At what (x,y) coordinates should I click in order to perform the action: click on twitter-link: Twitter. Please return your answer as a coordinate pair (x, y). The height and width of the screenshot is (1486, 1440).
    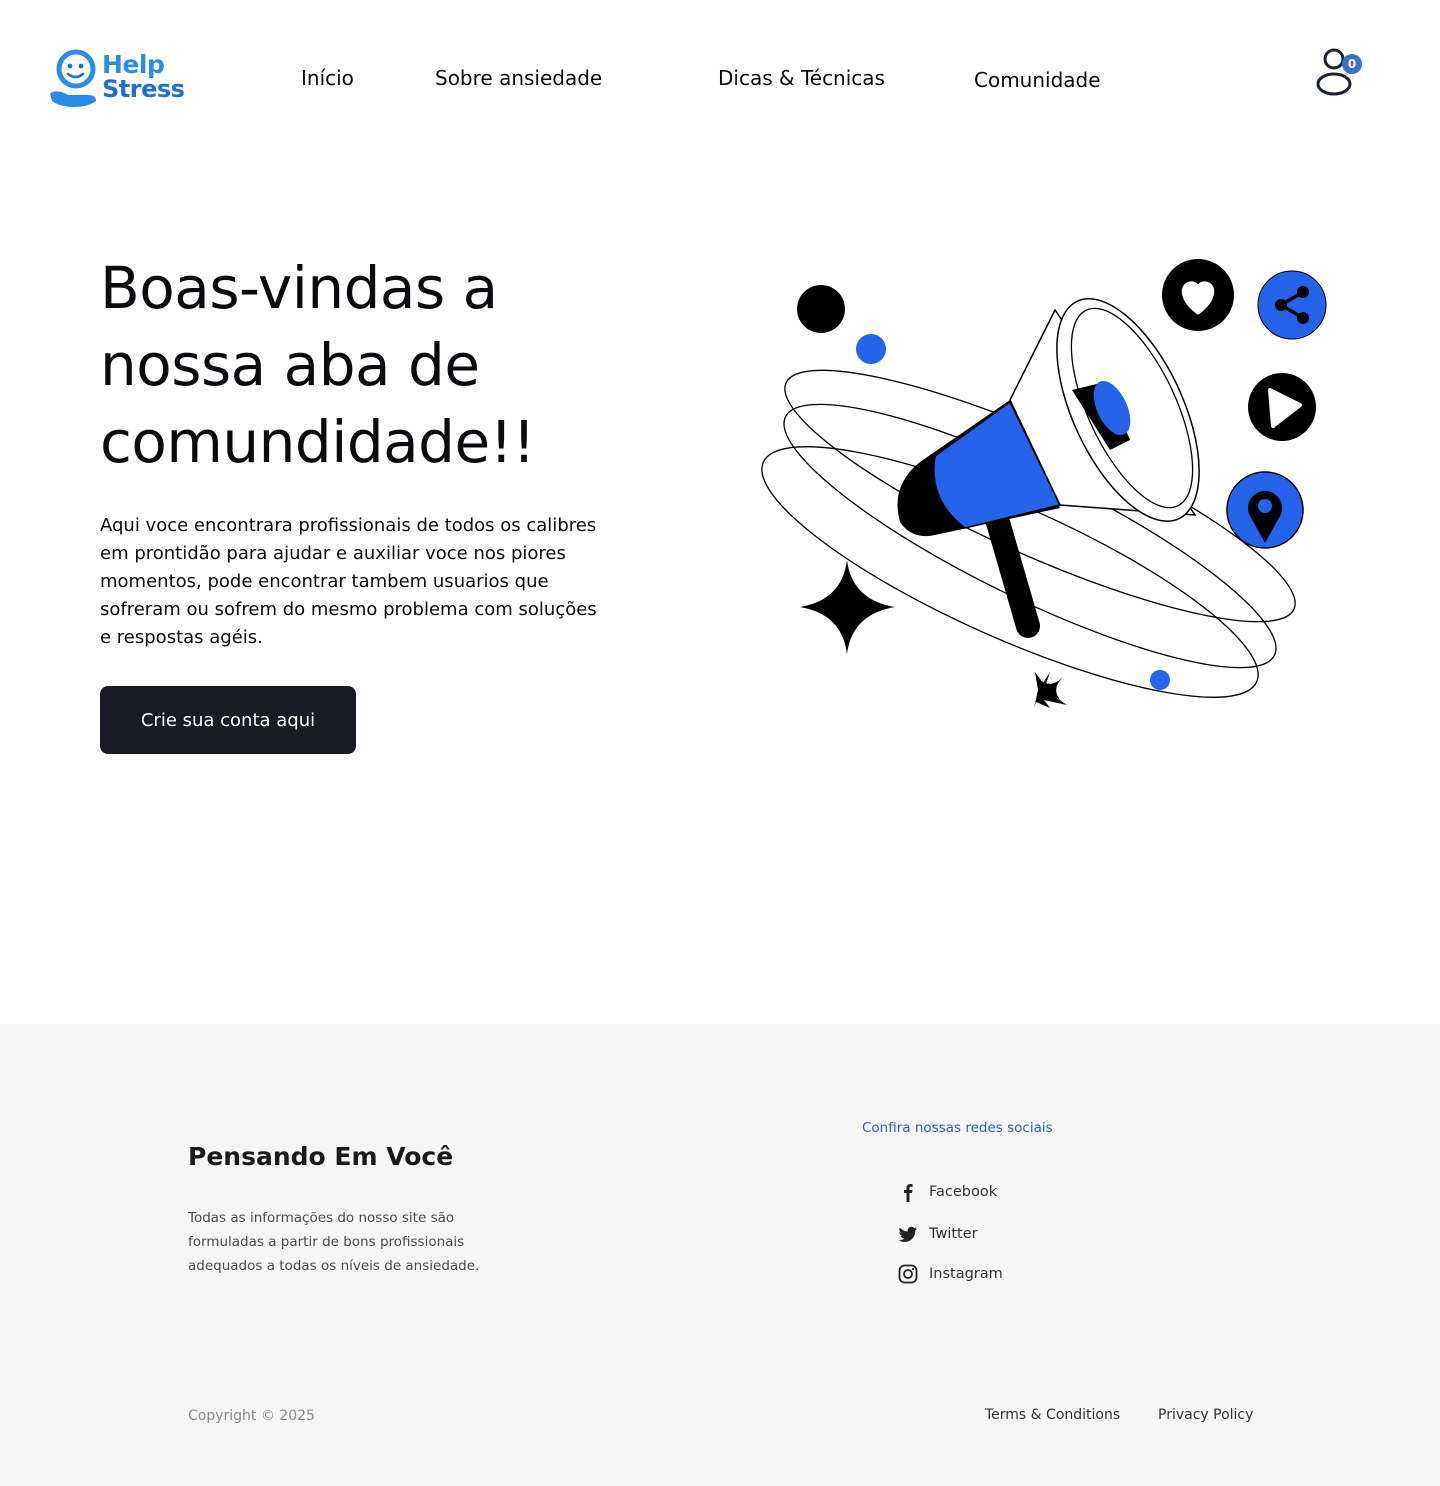
    Looking at the image, I should click on (938, 1234).